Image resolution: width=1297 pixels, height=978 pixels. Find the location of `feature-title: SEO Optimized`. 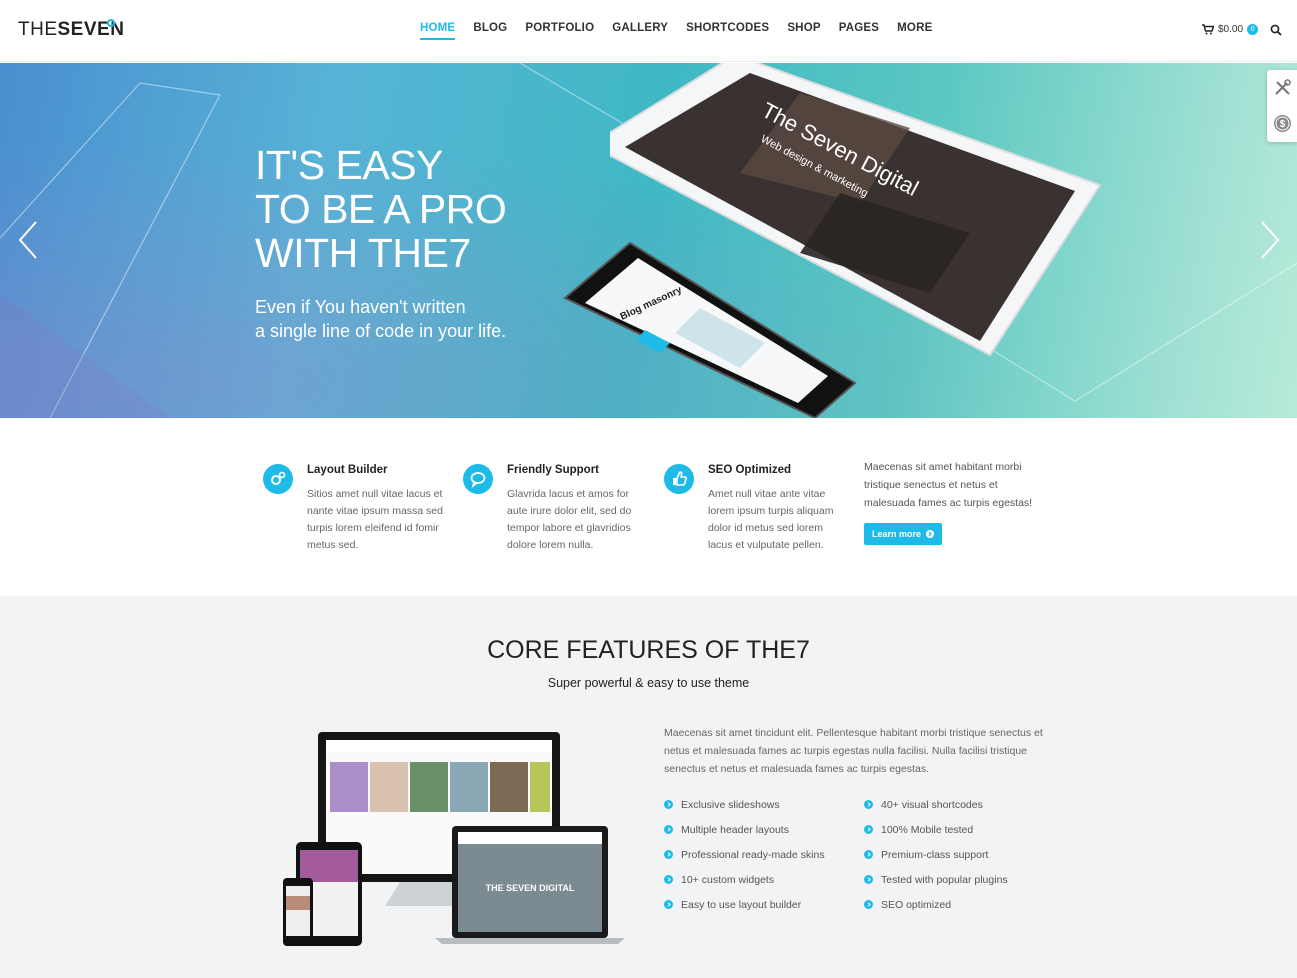

feature-title: SEO Optimized is located at coordinates (750, 470).